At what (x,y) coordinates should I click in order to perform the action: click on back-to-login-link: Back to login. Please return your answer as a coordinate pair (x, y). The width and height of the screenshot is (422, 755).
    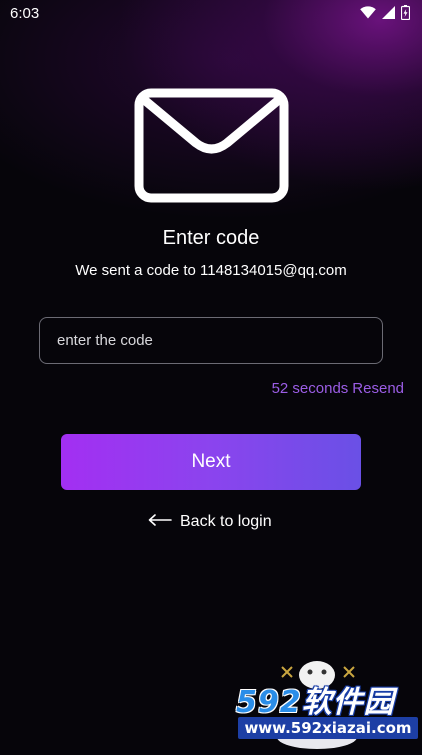
    Looking at the image, I should click on (210, 522).